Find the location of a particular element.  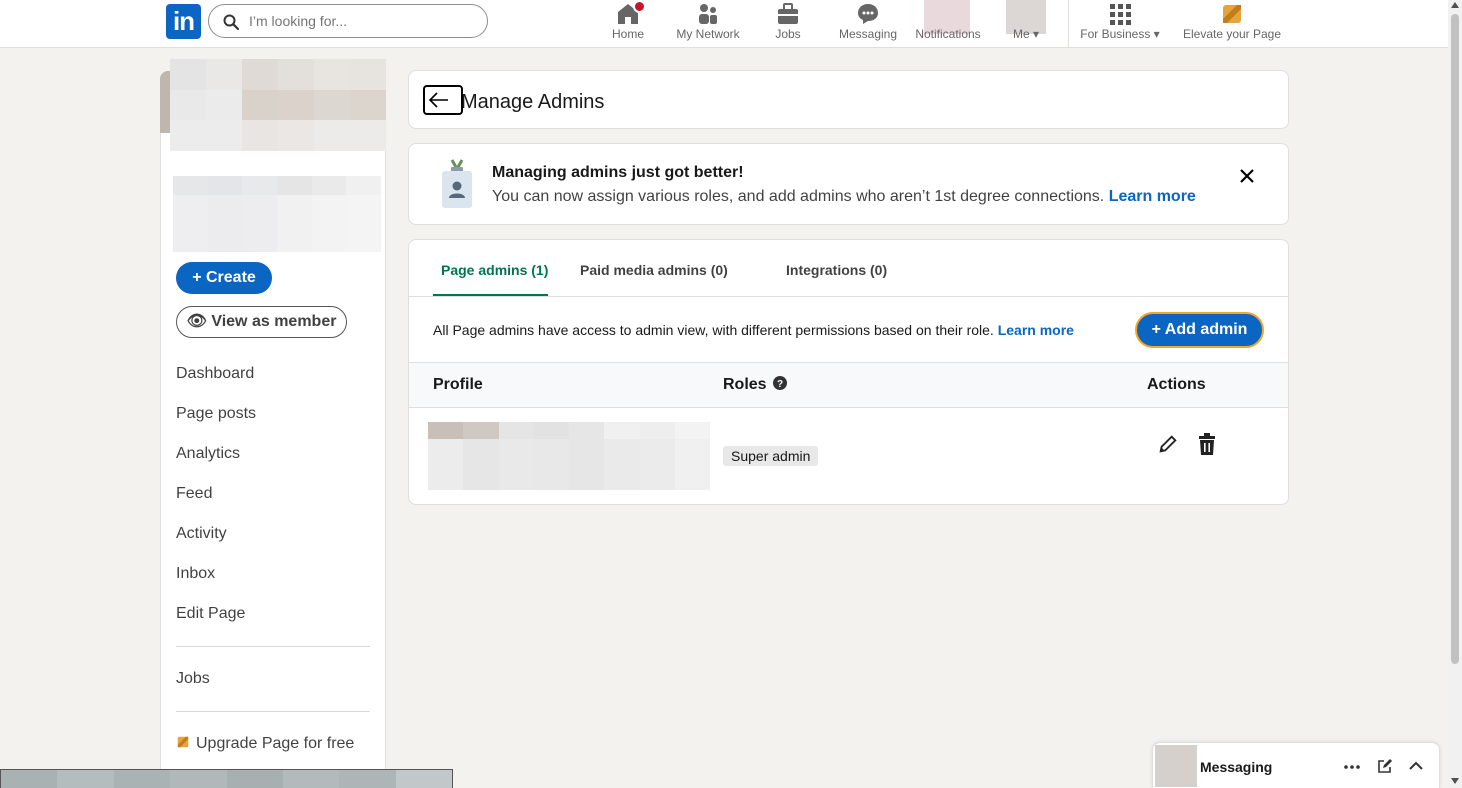

add-admin-label: Add admin is located at coordinates (1206, 329).